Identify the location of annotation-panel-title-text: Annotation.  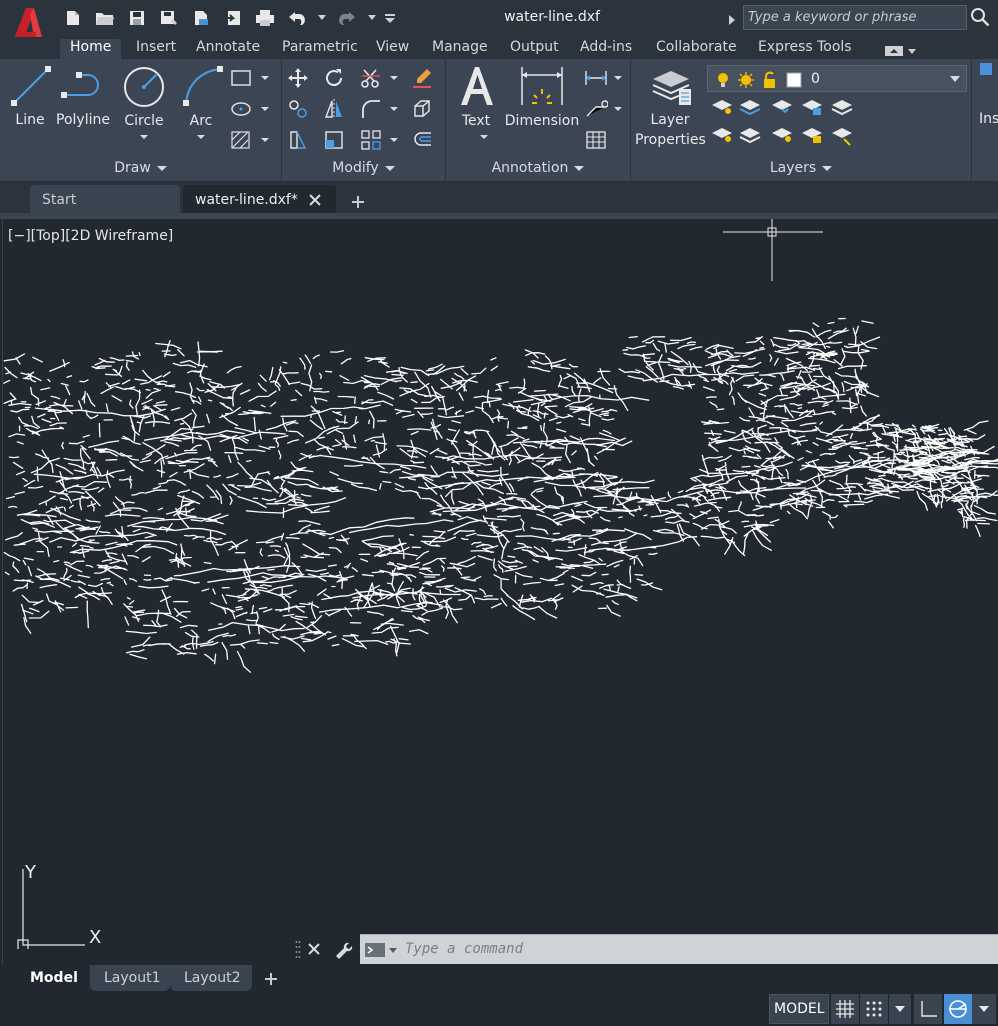
(530, 168).